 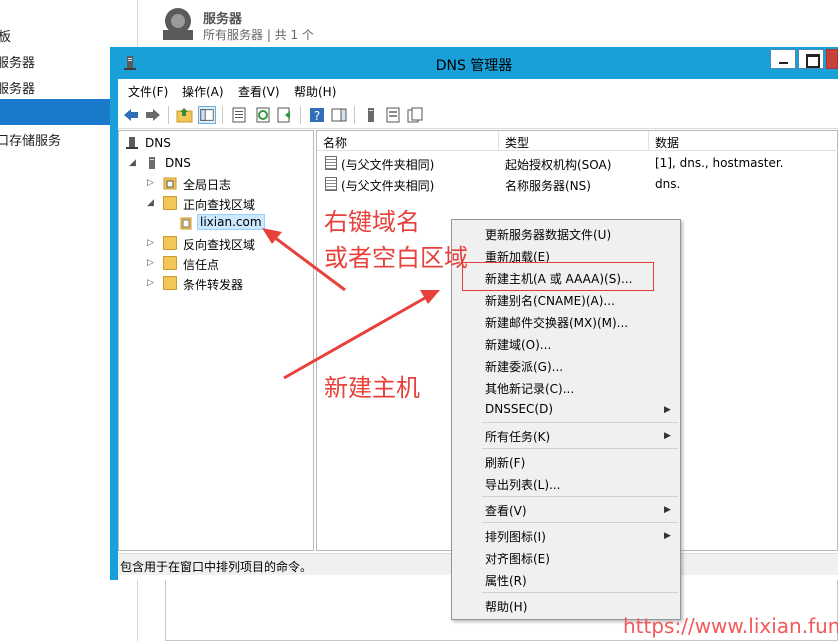 I want to click on sidebar-item-storage: 口存储服务, so click(x=30, y=139).